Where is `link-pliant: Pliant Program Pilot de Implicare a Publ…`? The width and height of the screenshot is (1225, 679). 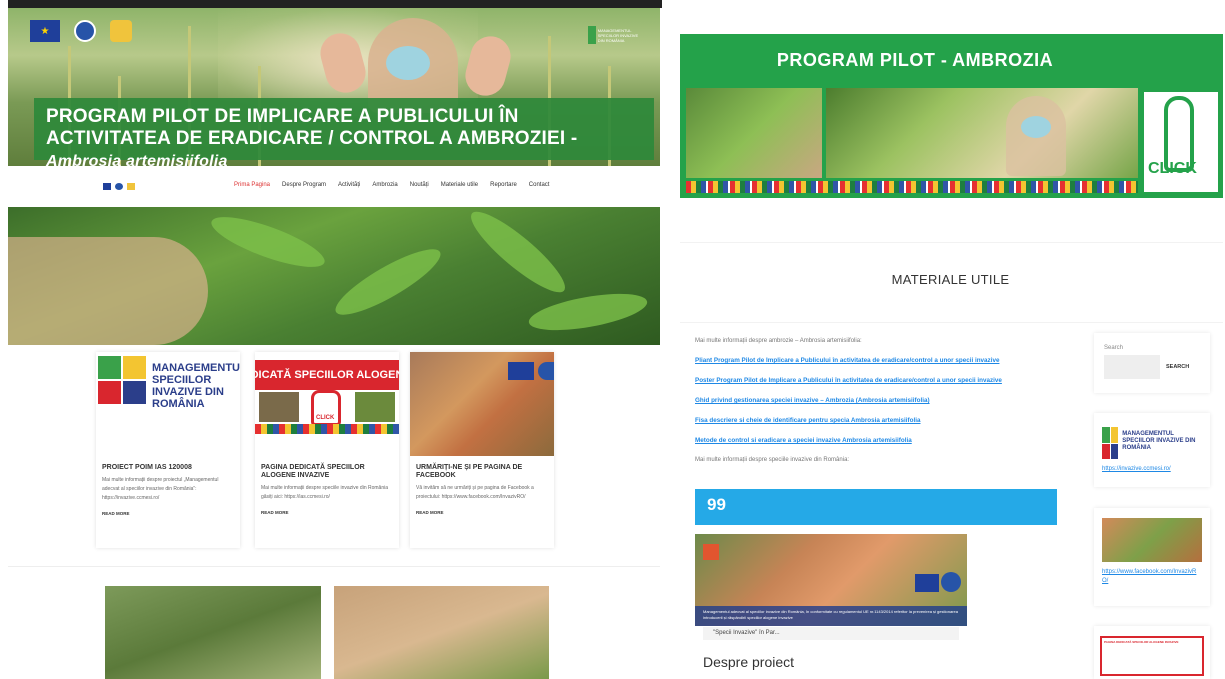 link-pliant: Pliant Program Pilot de Implicare a Publ… is located at coordinates (878, 360).